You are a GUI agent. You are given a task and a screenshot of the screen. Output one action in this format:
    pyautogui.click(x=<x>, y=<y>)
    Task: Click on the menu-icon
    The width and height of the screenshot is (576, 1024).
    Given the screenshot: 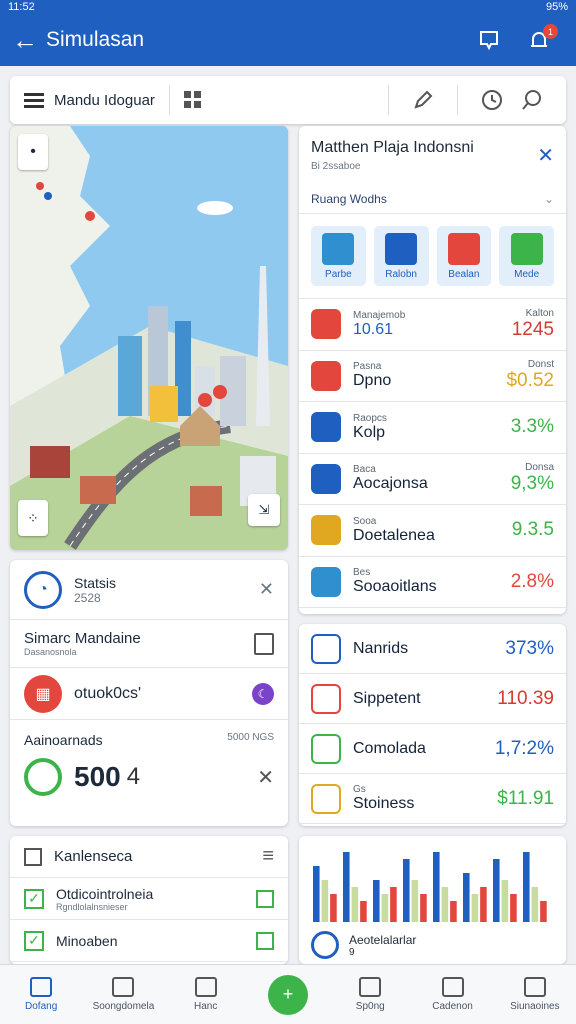 What is the action you would take?
    pyautogui.click(x=34, y=100)
    